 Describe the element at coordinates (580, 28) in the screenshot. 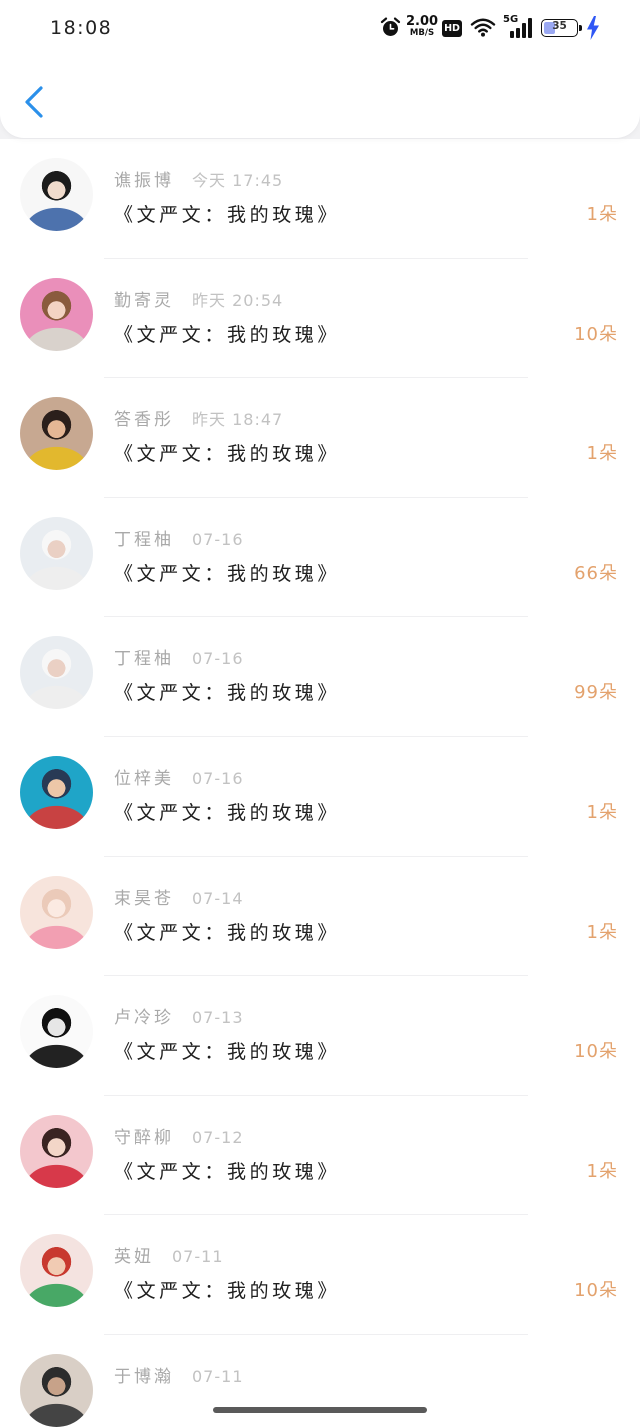

I see `battery-nub` at that location.